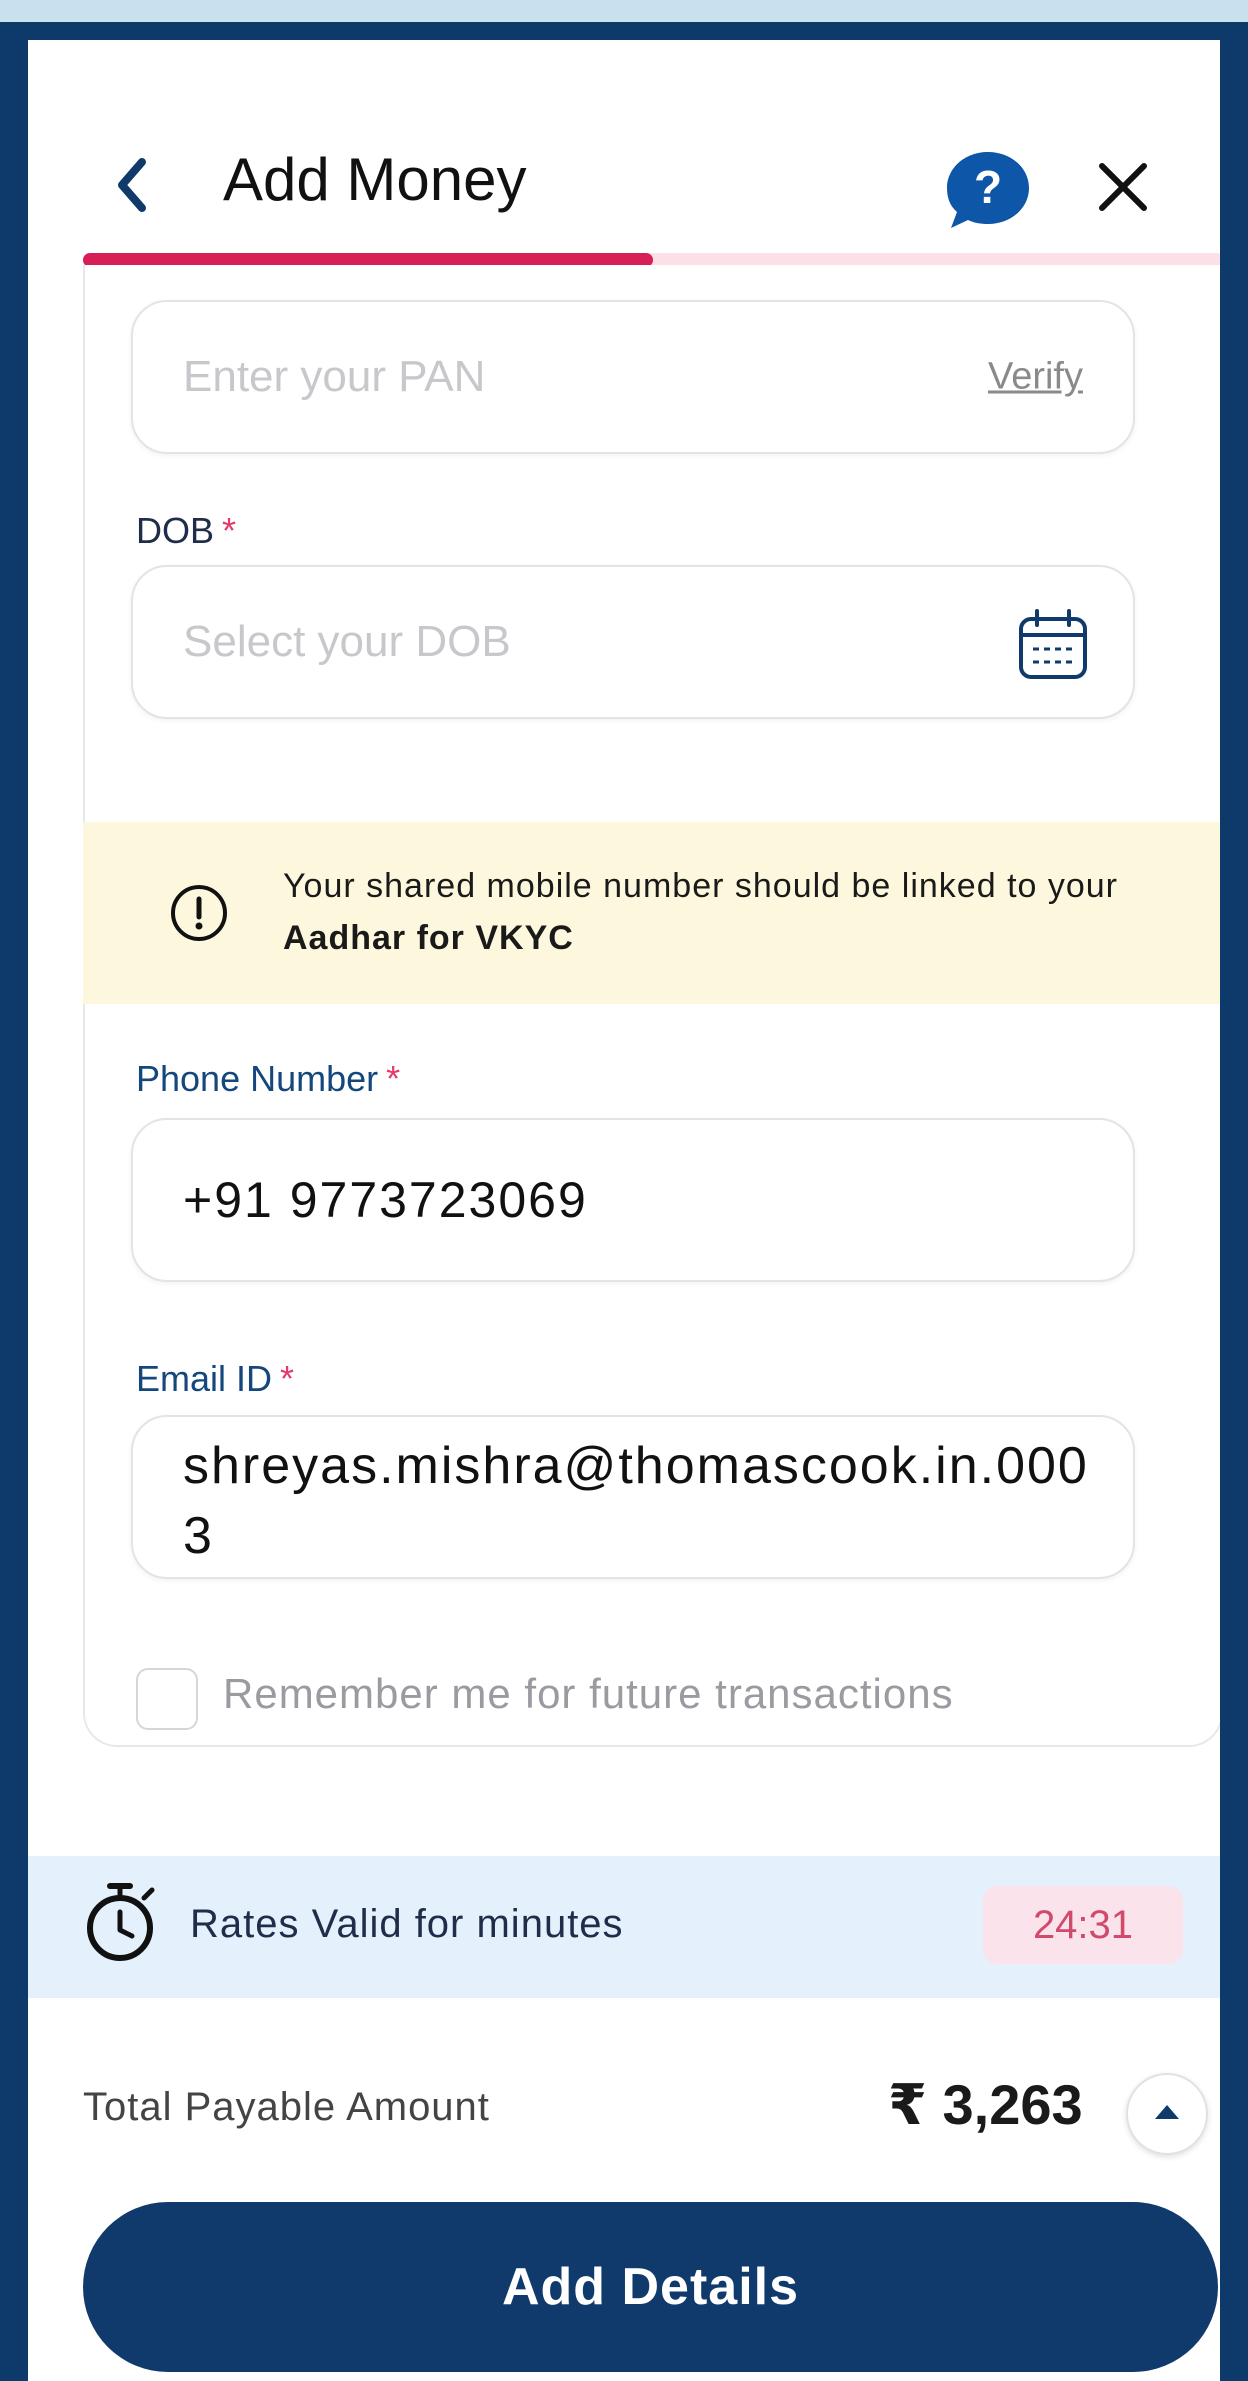 This screenshot has width=1248, height=2381. Describe the element at coordinates (393, 1078) in the screenshot. I see `phone-required-mark: *` at that location.